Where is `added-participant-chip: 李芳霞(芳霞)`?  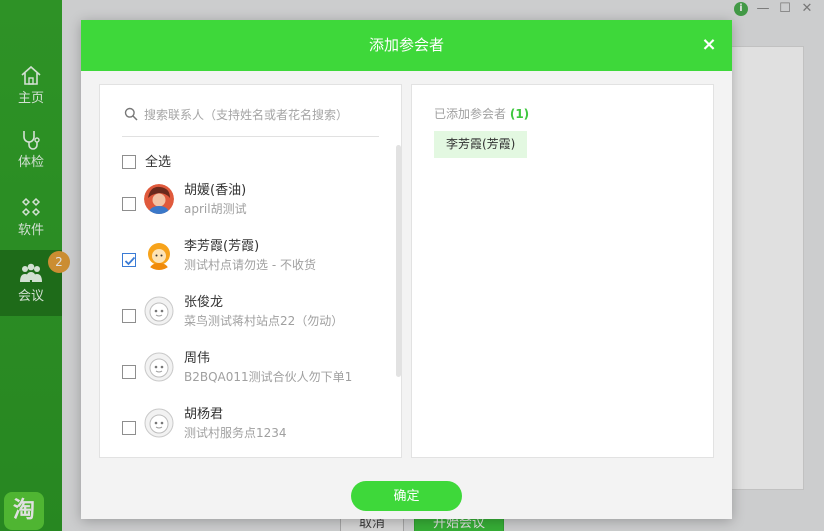
added-participant-chip: 李芳霞(芳霞) is located at coordinates (481, 144).